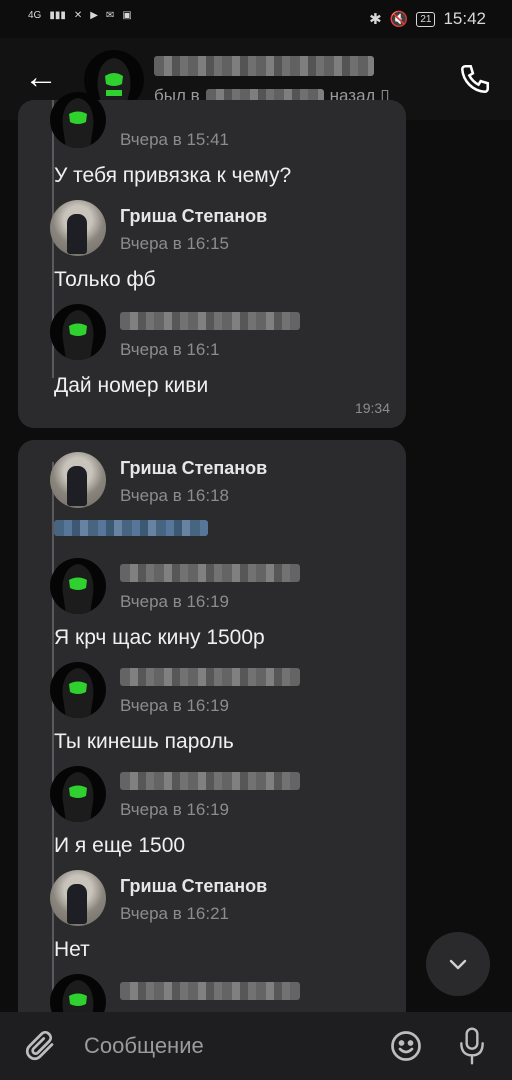 This screenshot has width=512, height=1080. I want to click on emoji-icon, so click(406, 1046).